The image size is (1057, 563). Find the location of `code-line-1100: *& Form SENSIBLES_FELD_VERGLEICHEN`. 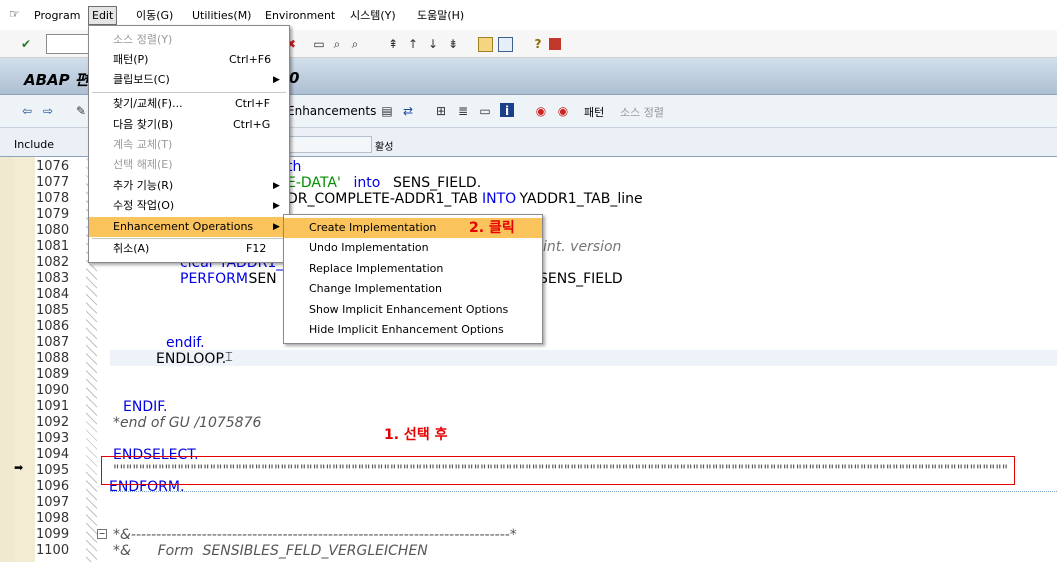

code-line-1100: *& Form SENSIBLES_FELD_VERGLEICHEN is located at coordinates (270, 551).